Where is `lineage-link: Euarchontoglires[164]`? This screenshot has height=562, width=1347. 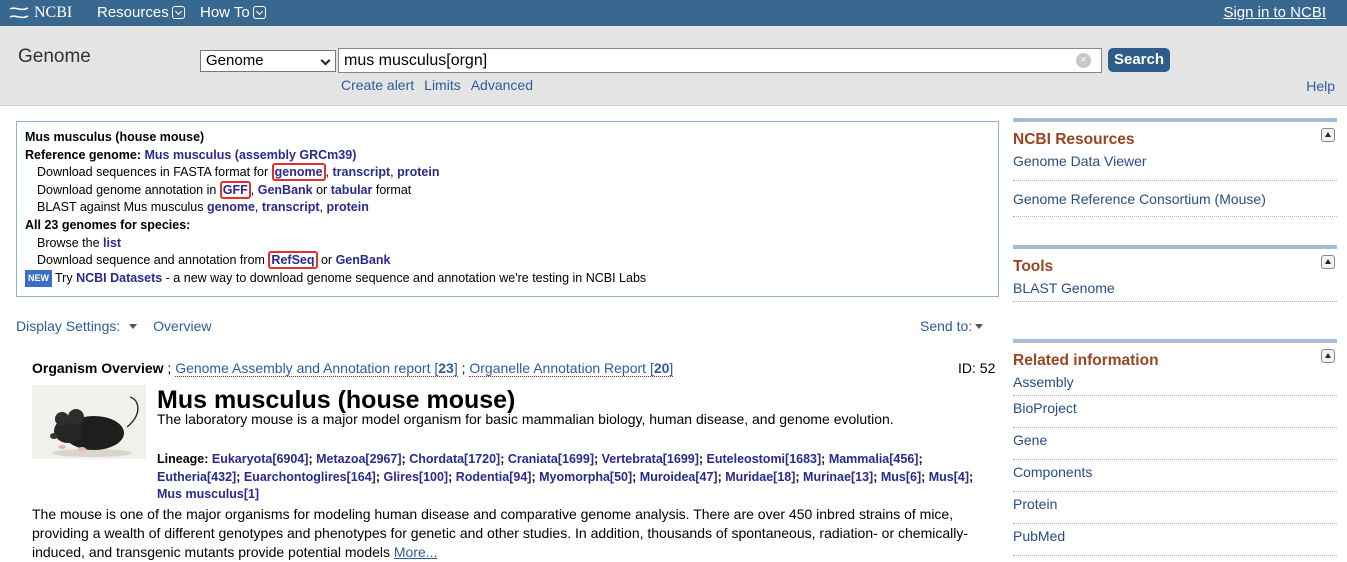 lineage-link: Euarchontoglires[164] is located at coordinates (310, 477).